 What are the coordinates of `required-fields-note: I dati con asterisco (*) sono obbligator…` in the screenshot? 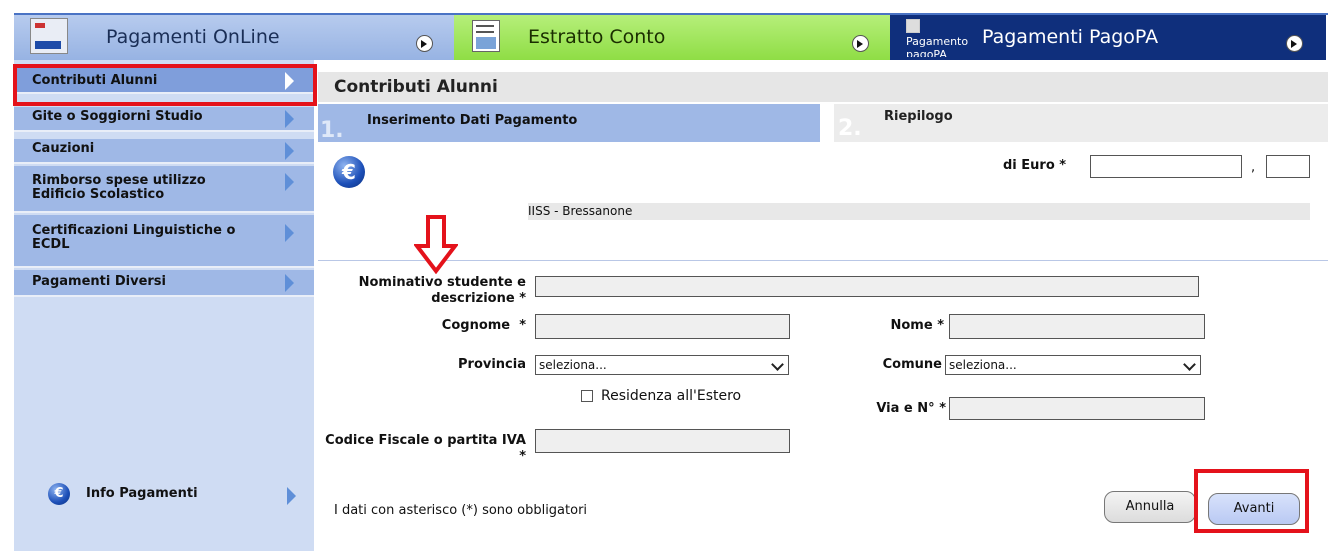 It's located at (461, 510).